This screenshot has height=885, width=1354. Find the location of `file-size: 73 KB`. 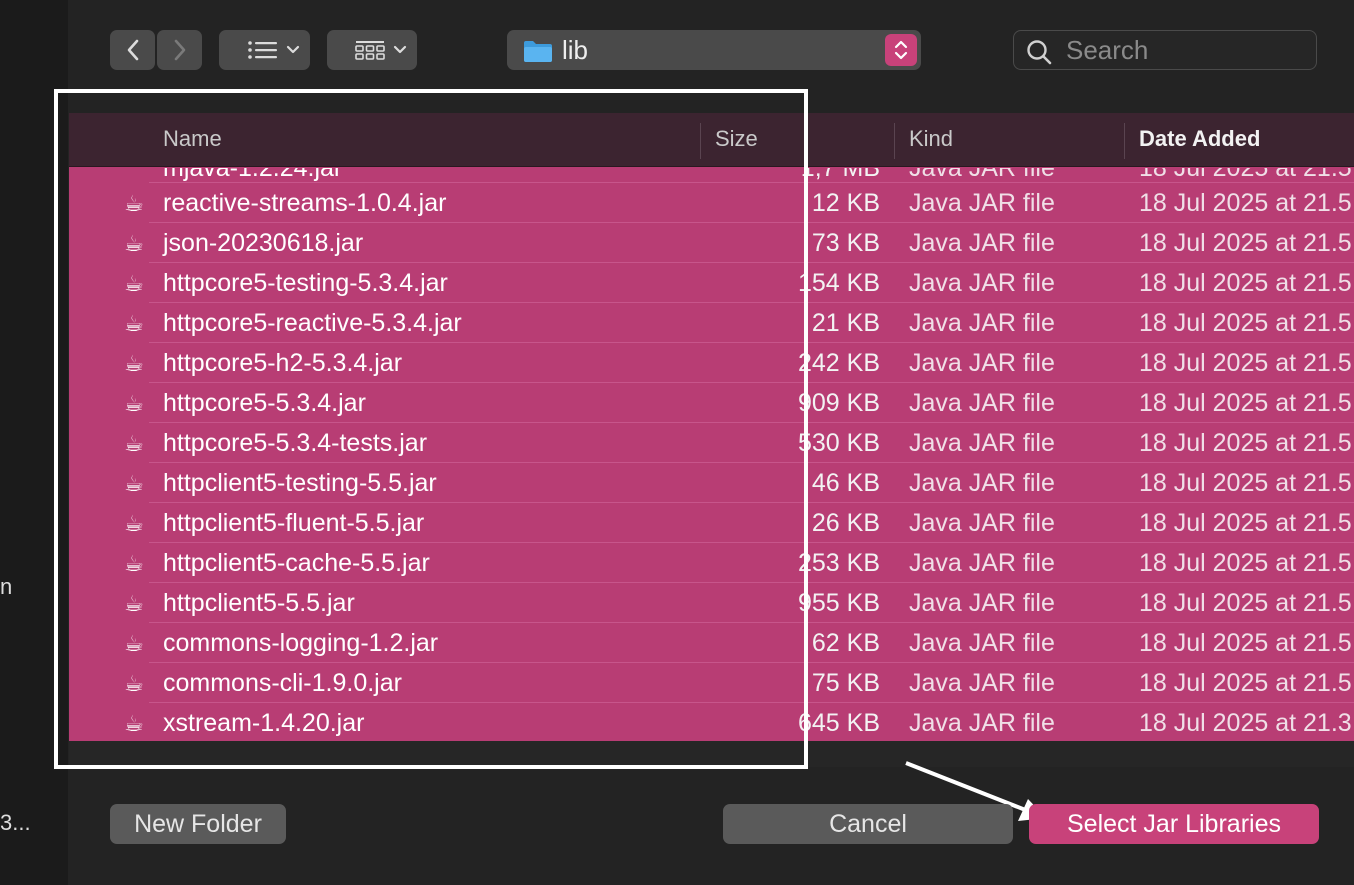

file-size: 73 KB is located at coordinates (845, 243).